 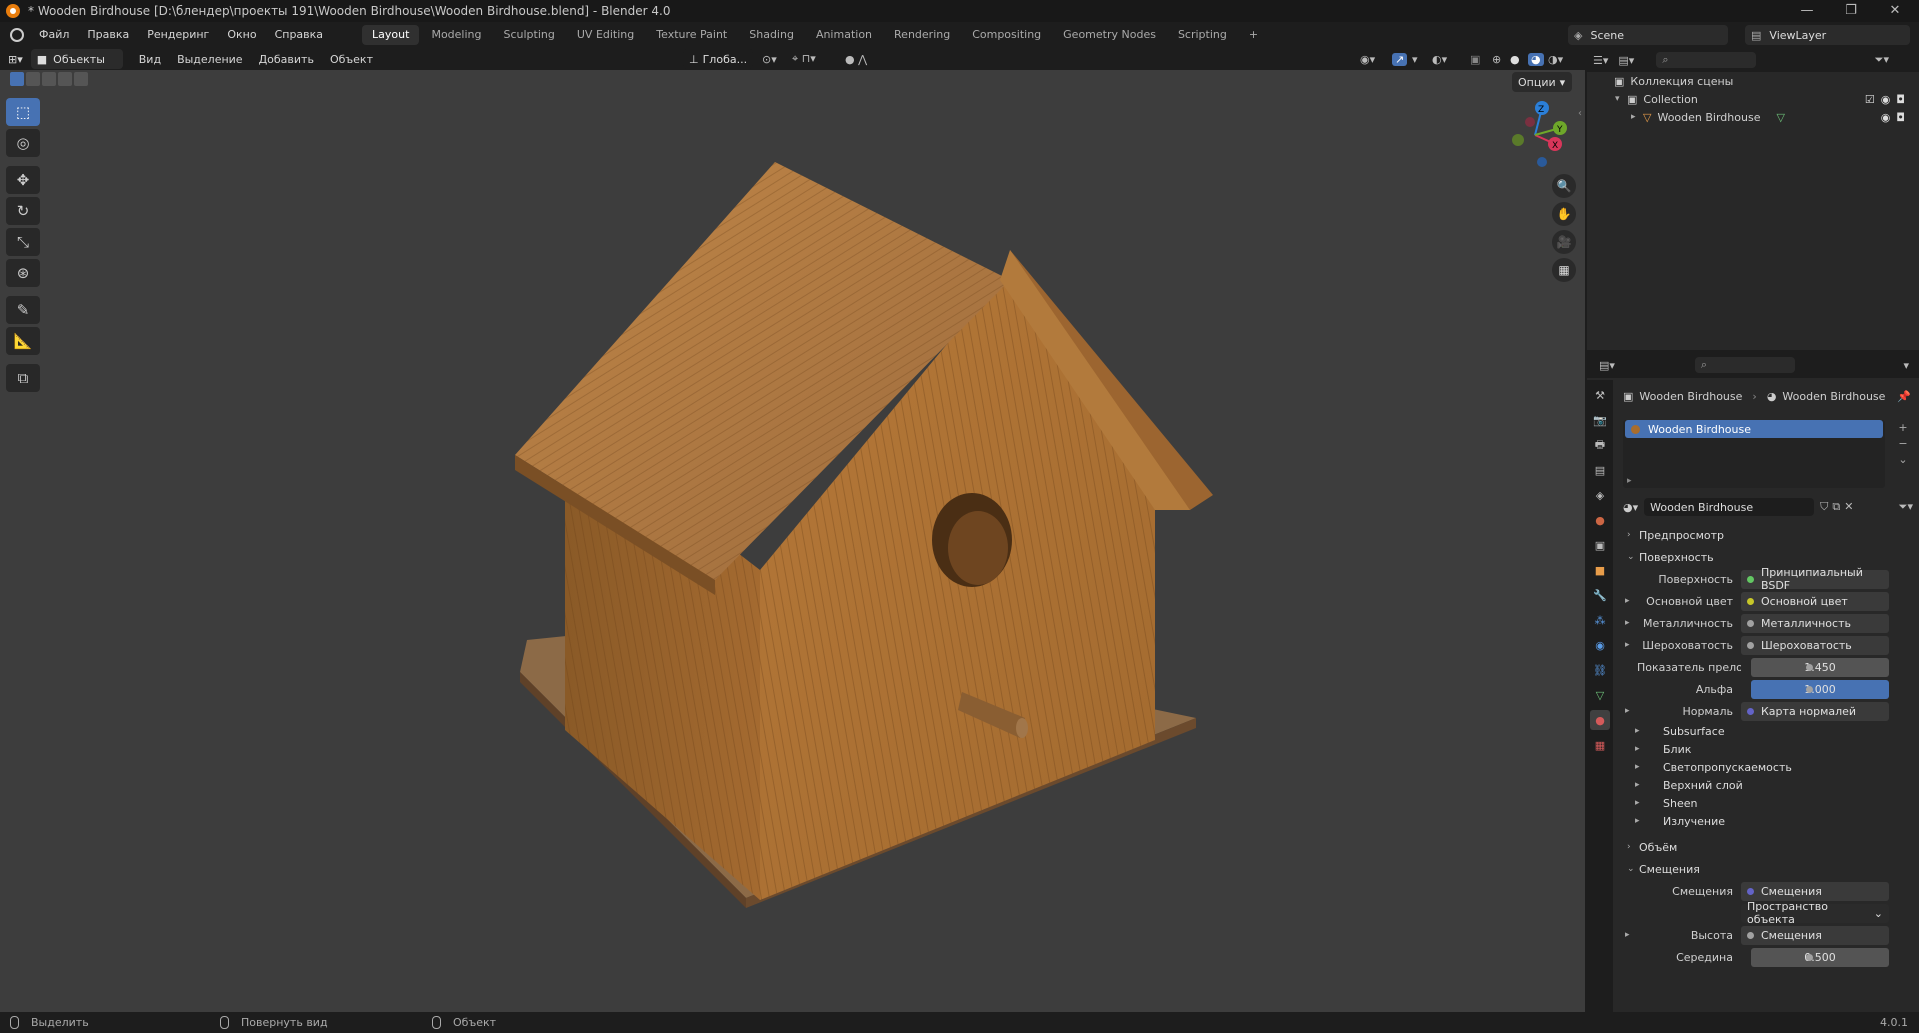 I want to click on subpanel-4: ▸ Sheen, so click(x=1767, y=803).